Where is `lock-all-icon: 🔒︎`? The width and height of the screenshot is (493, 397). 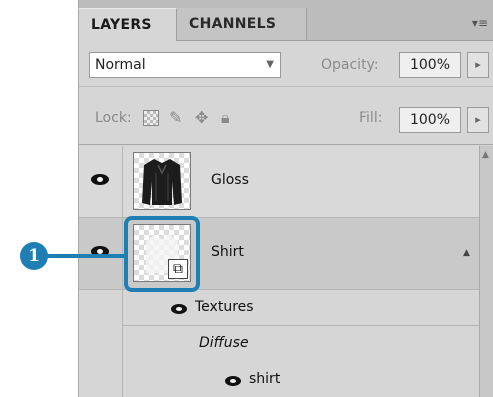
lock-all-icon: 🔒︎ is located at coordinates (225, 118).